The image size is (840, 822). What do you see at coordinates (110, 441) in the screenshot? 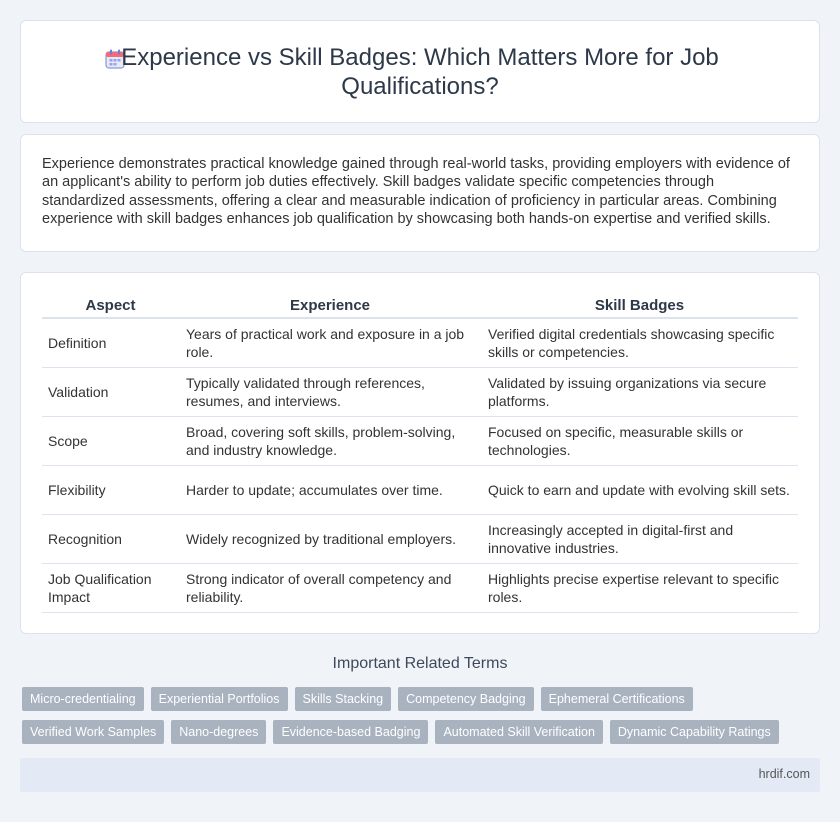
I see `row-aspect: Scope` at bounding box center [110, 441].